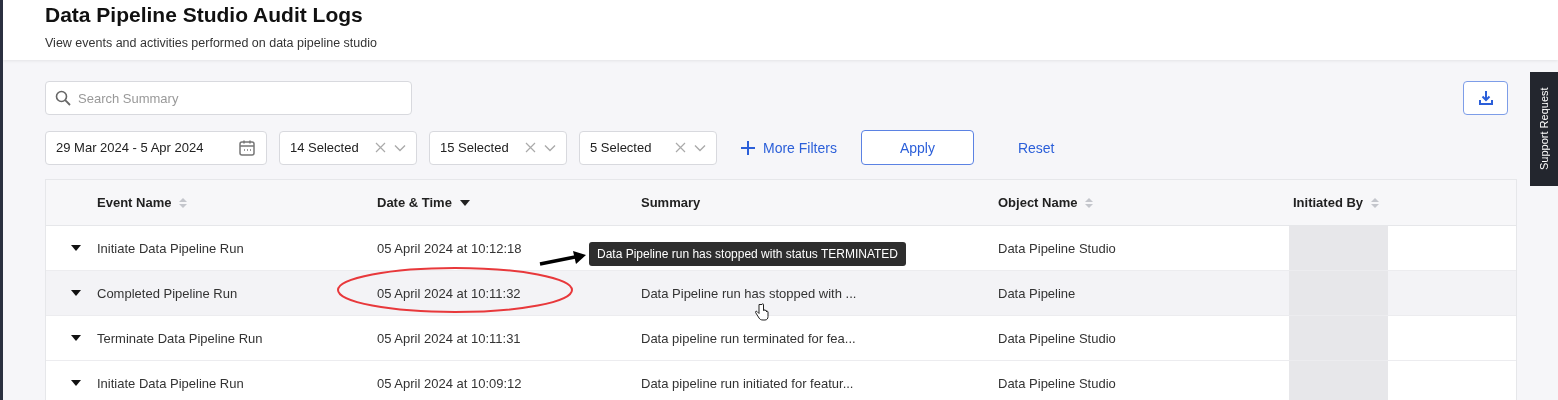 This screenshot has height=400, width=1558. What do you see at coordinates (563, 259) in the screenshot?
I see `annotation-arrow` at bounding box center [563, 259].